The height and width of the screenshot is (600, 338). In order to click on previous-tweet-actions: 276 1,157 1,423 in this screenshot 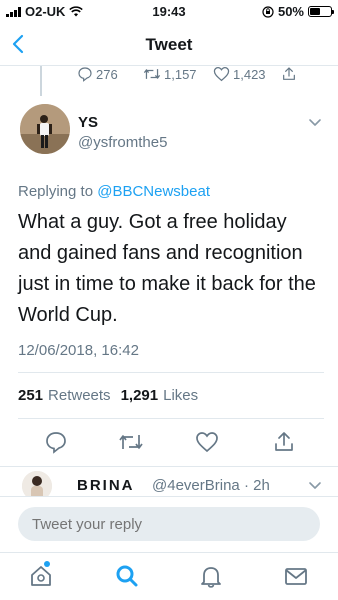, I will do `click(169, 81)`.